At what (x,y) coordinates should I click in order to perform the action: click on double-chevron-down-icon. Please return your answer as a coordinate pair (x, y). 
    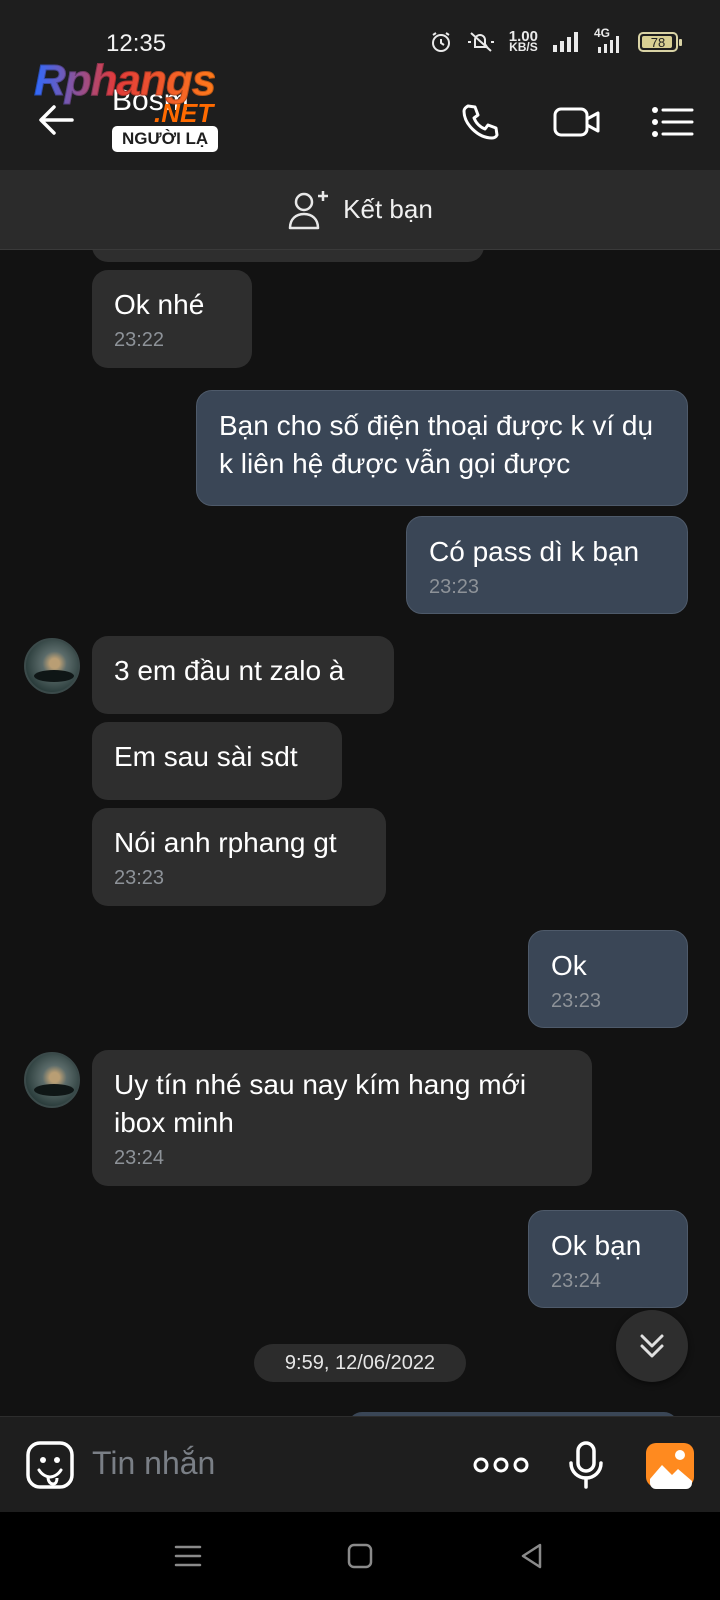
    Looking at the image, I should click on (652, 1346).